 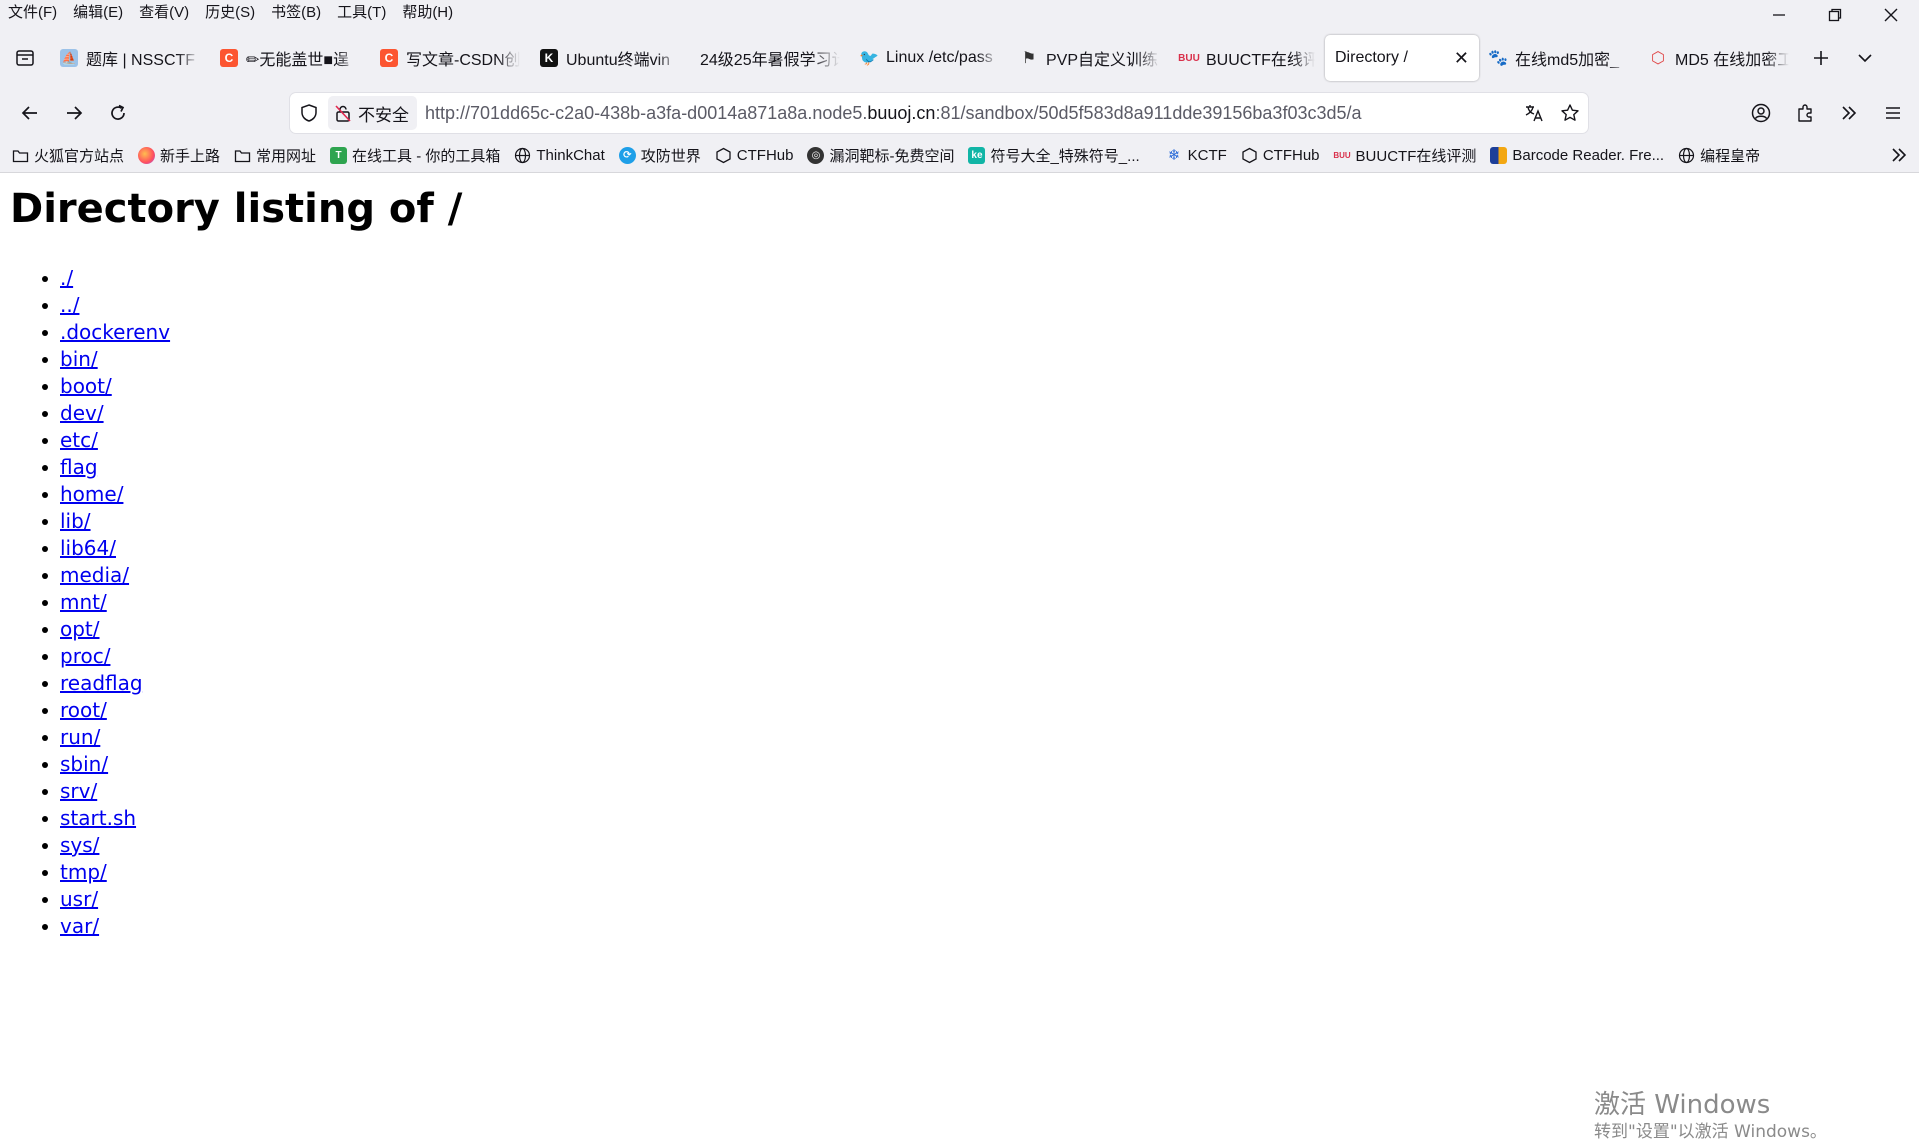 I want to click on bookmarks-overflow-button, so click(x=1899, y=155).